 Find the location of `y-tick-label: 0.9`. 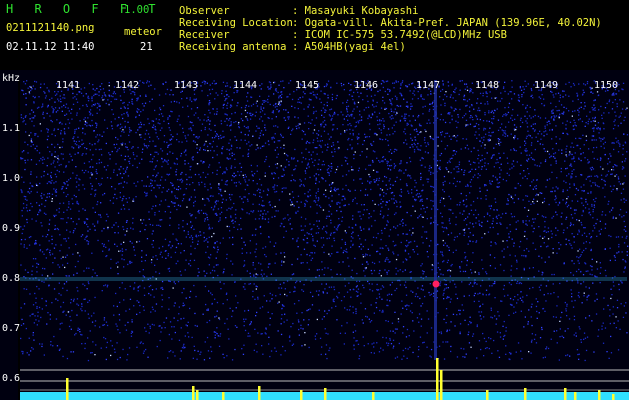

y-tick-label: 0.9 is located at coordinates (11, 228).